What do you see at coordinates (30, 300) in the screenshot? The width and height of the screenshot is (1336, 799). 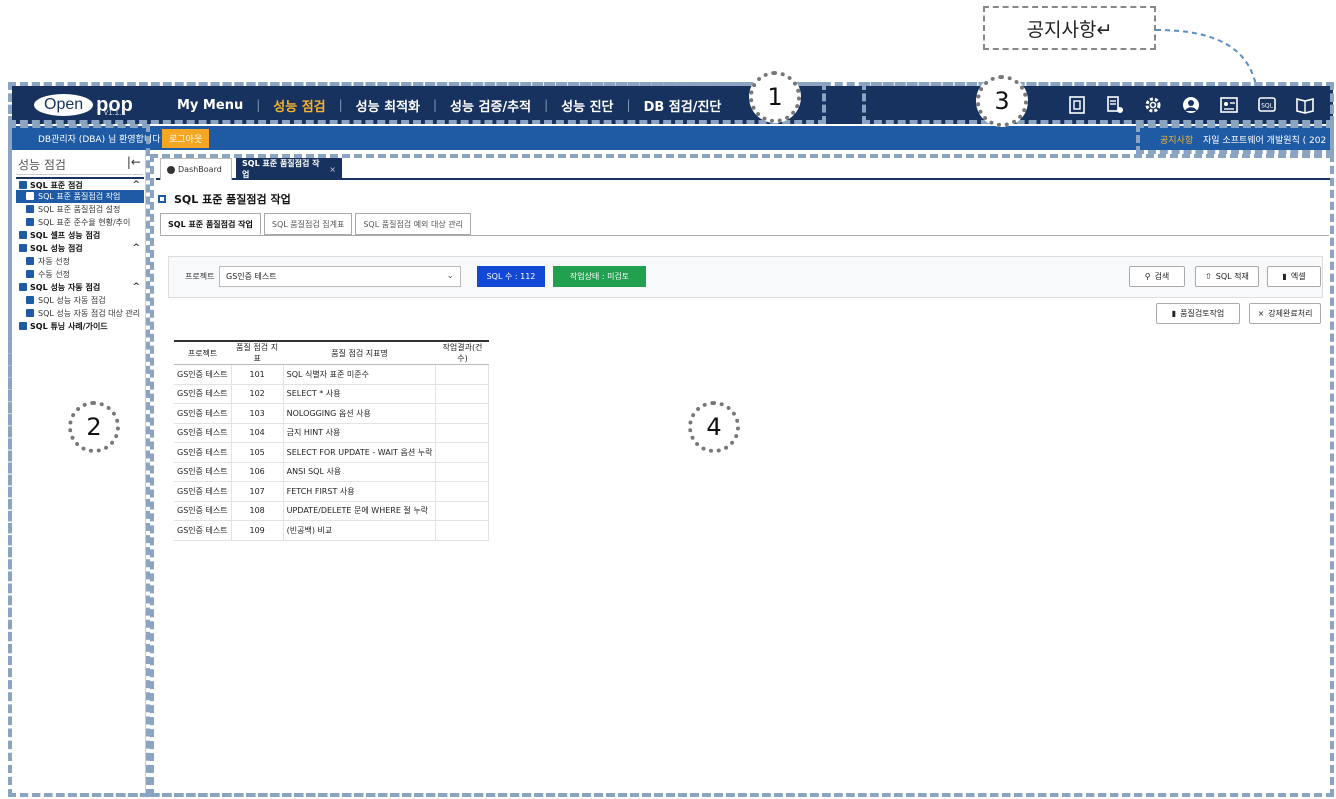 I see `bar-icon` at bounding box center [30, 300].